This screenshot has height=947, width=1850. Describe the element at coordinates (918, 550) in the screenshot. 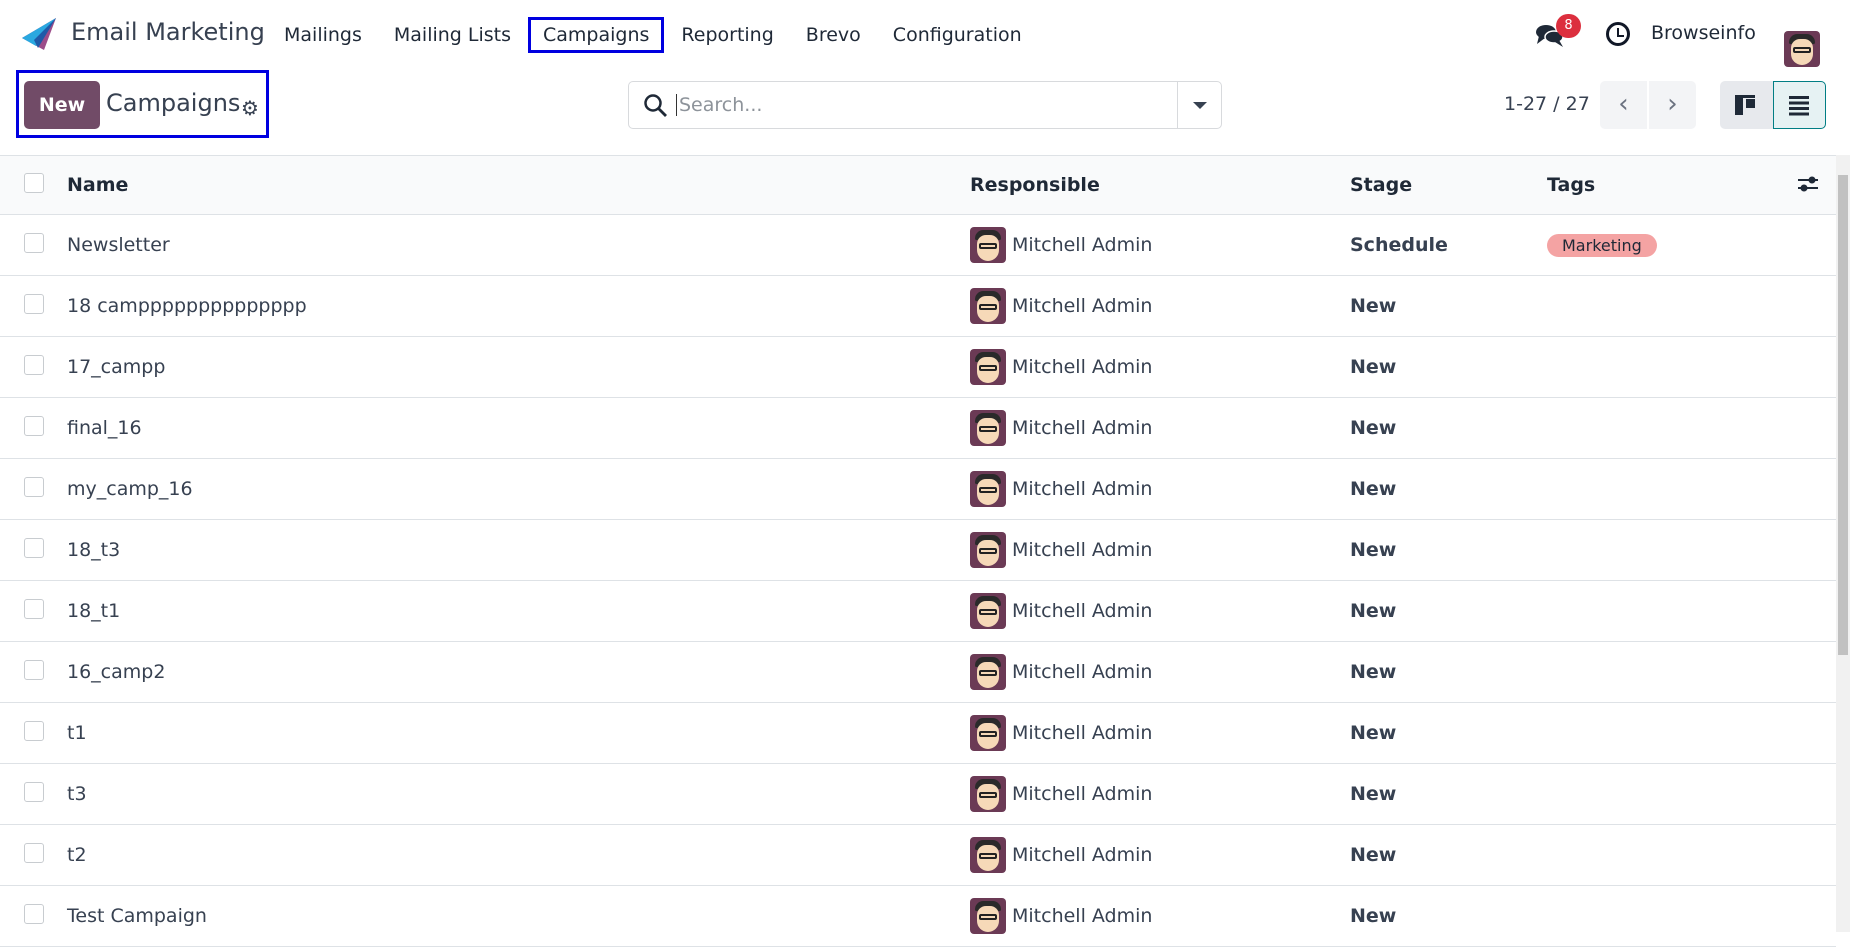

I see `table-row: 18_t3 Mitchell Admin New` at that location.